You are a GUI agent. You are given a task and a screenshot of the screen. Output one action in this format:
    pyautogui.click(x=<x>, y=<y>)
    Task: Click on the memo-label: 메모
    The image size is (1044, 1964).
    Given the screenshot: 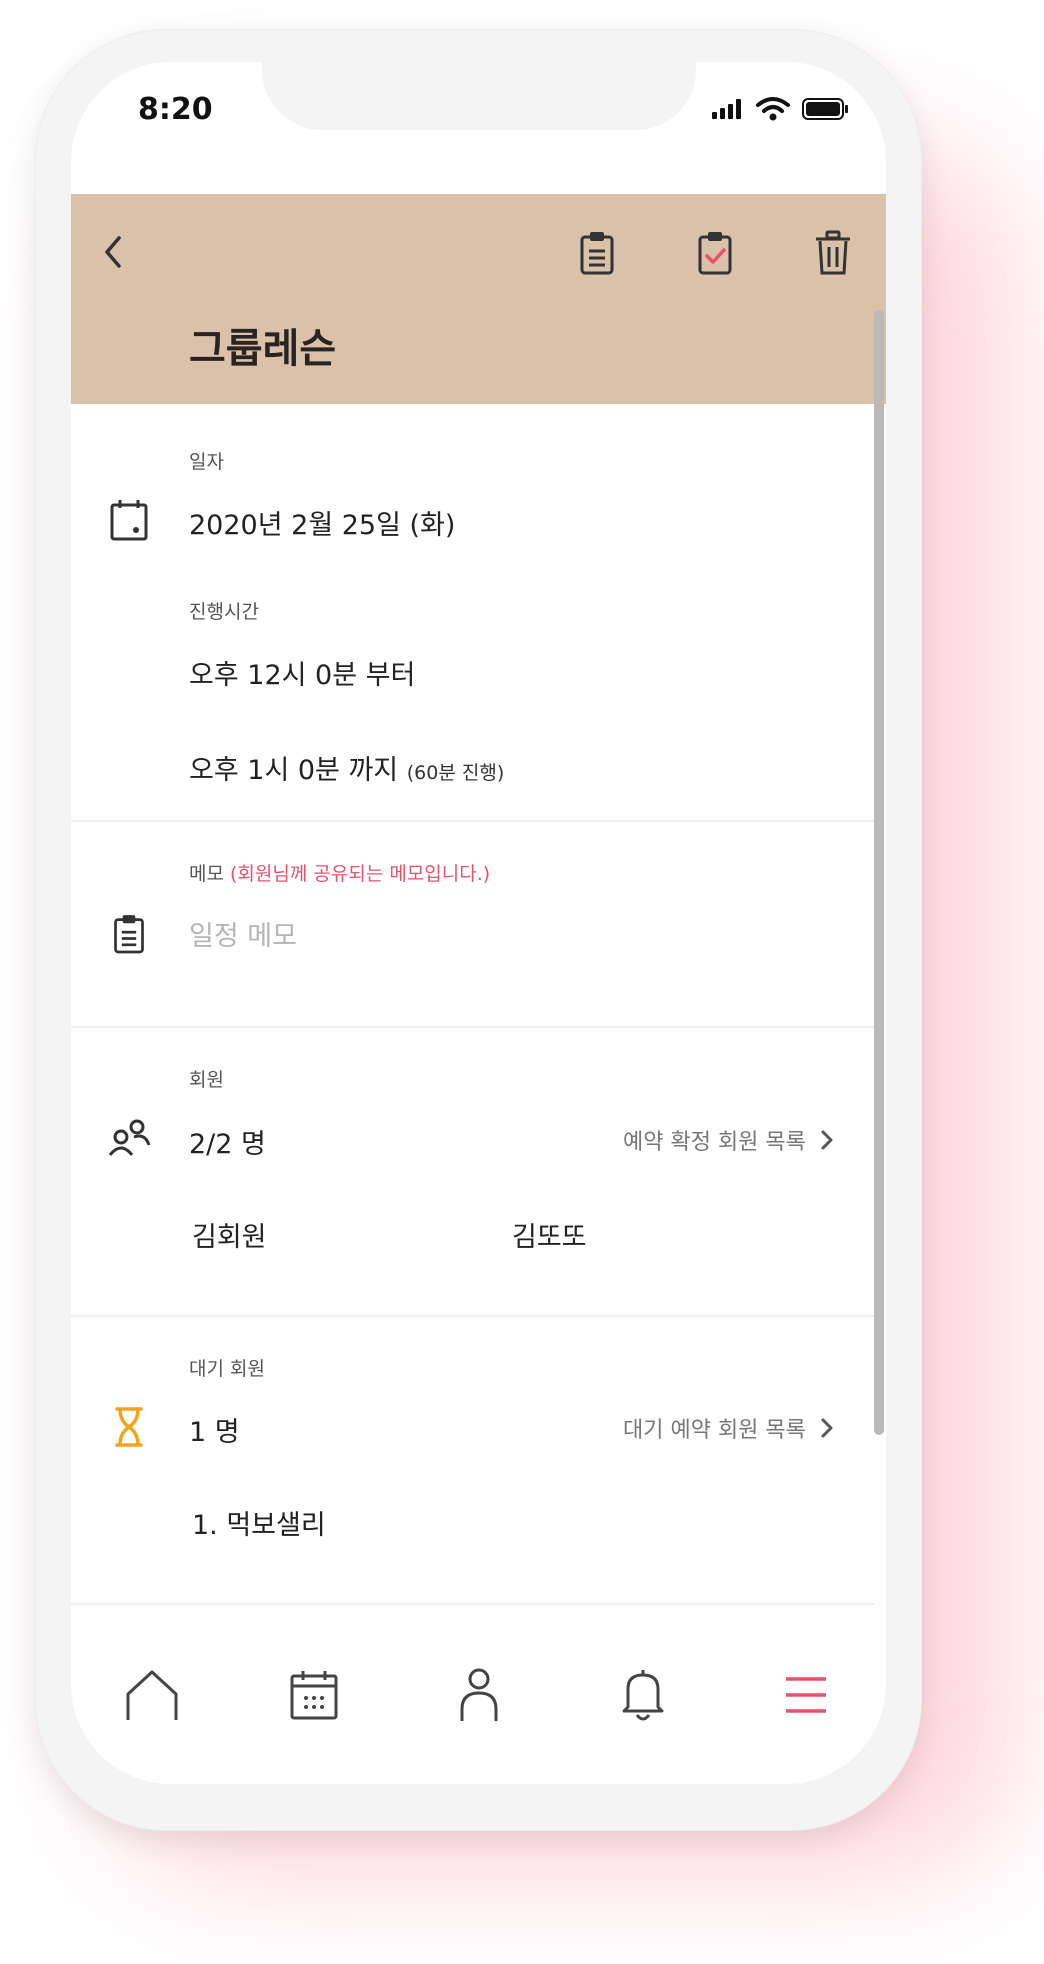 What is the action you would take?
    pyautogui.click(x=206, y=874)
    